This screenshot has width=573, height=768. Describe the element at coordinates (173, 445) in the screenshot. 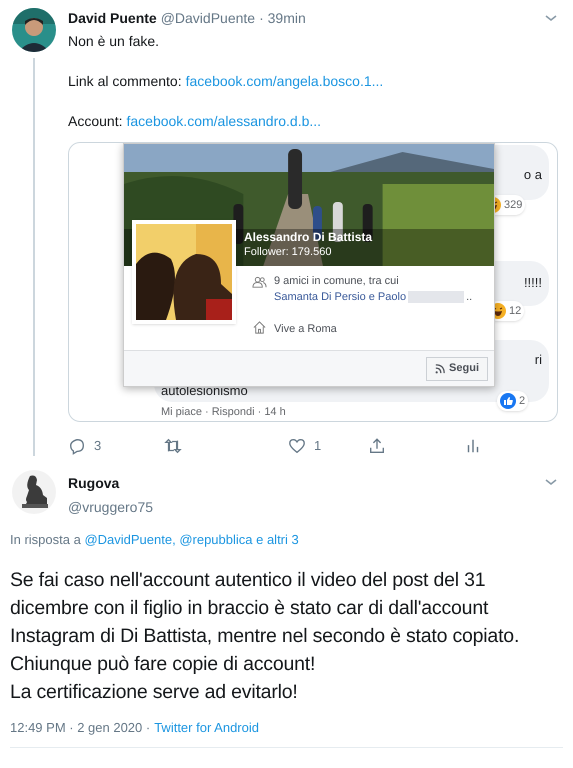

I see `retweet-icon` at that location.